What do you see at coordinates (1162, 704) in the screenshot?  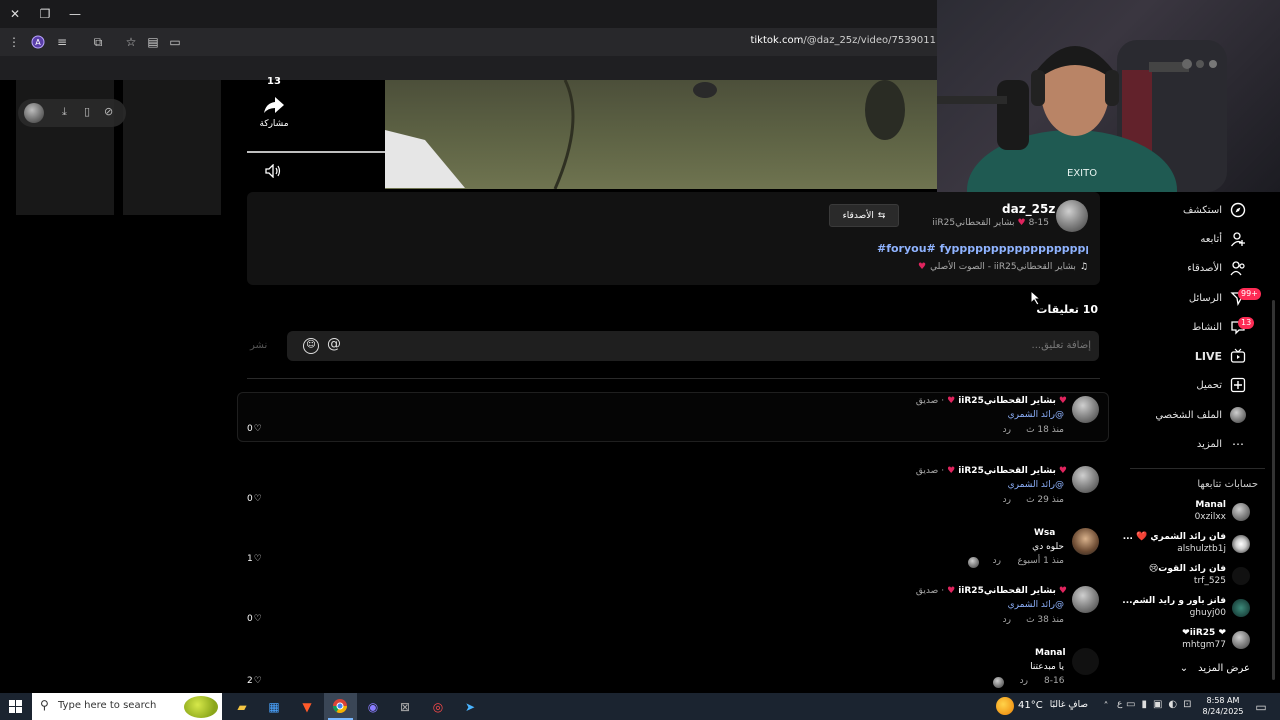 I see `tray-icons: ▭▮▣◐⊡` at bounding box center [1162, 704].